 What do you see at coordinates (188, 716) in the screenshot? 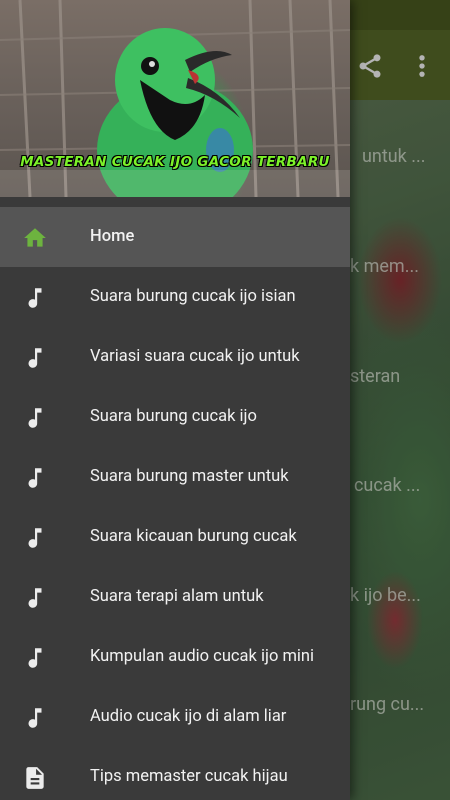
I see `menu-item-label: Audio cucak ijo di alam liar` at bounding box center [188, 716].